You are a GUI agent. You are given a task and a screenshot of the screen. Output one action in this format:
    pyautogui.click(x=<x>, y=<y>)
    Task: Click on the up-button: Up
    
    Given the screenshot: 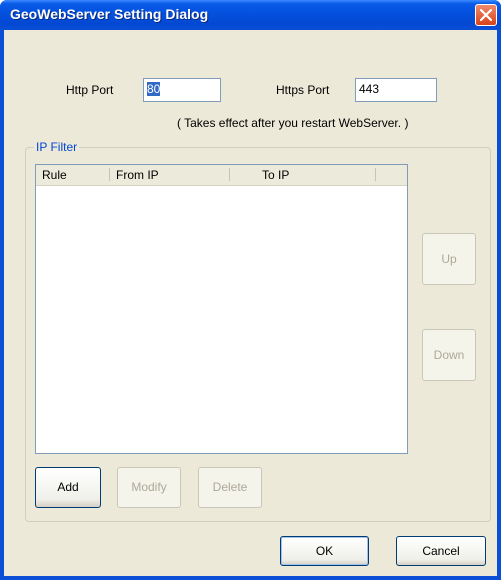 What is the action you would take?
    pyautogui.click(x=449, y=259)
    